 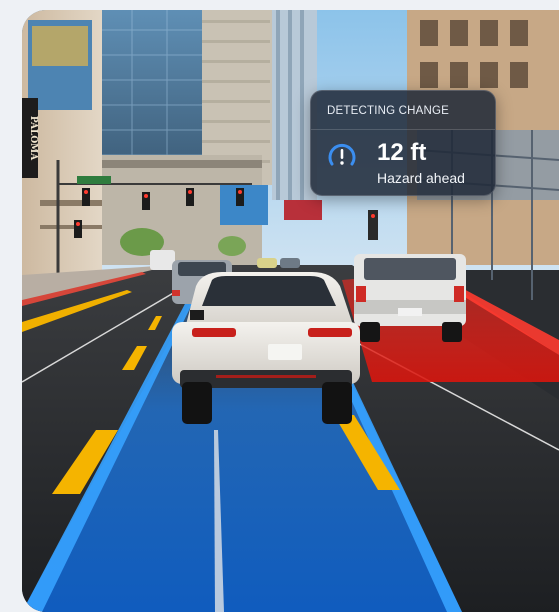 I want to click on hazard-distance: 12 ft, so click(x=402, y=152).